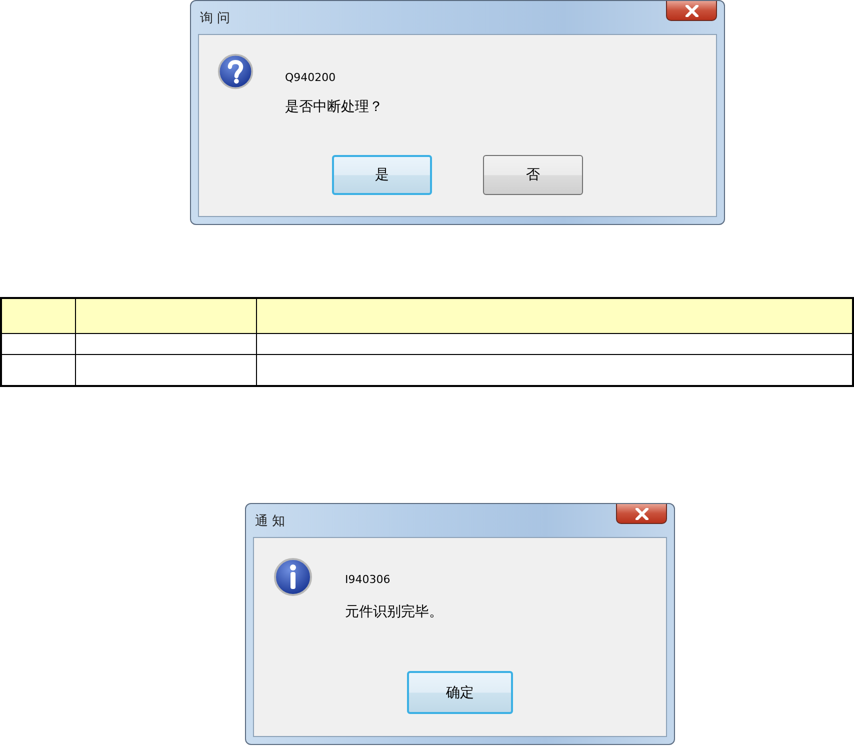 The image size is (854, 746). Describe the element at coordinates (394, 612) in the screenshot. I see `message-text: 元件识别完毕。` at that location.